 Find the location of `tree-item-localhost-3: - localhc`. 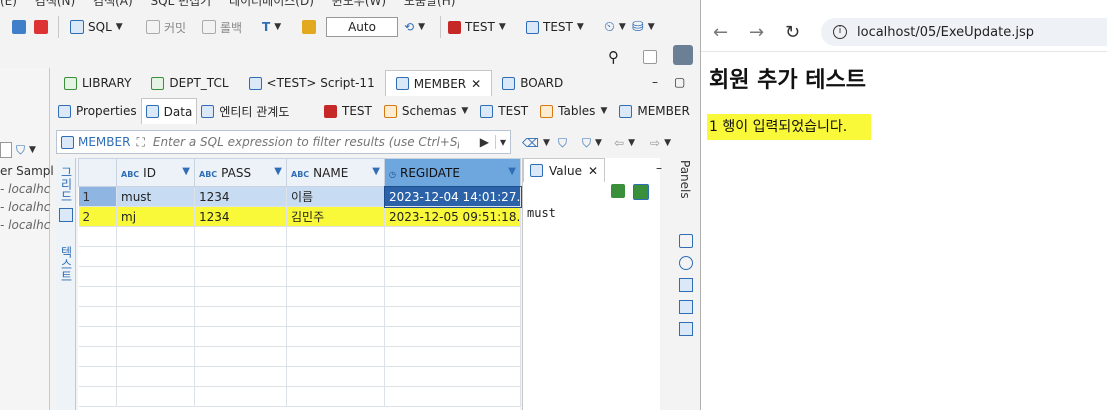

tree-item-localhost-3: - localhc is located at coordinates (25, 225).